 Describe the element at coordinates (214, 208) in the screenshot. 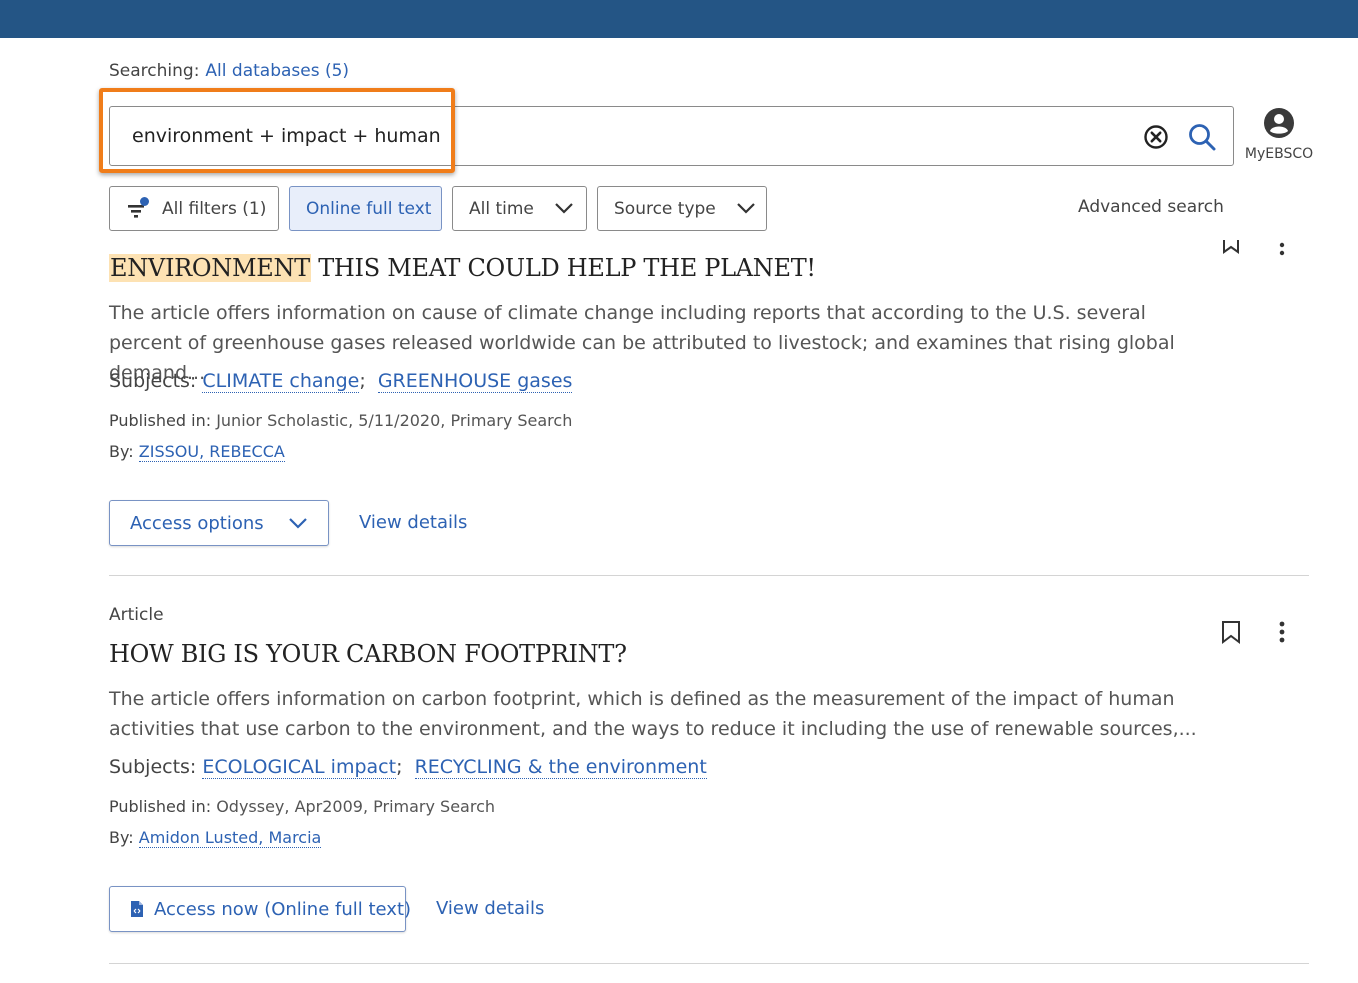

I see `all-filters-label: All filters (1)` at that location.